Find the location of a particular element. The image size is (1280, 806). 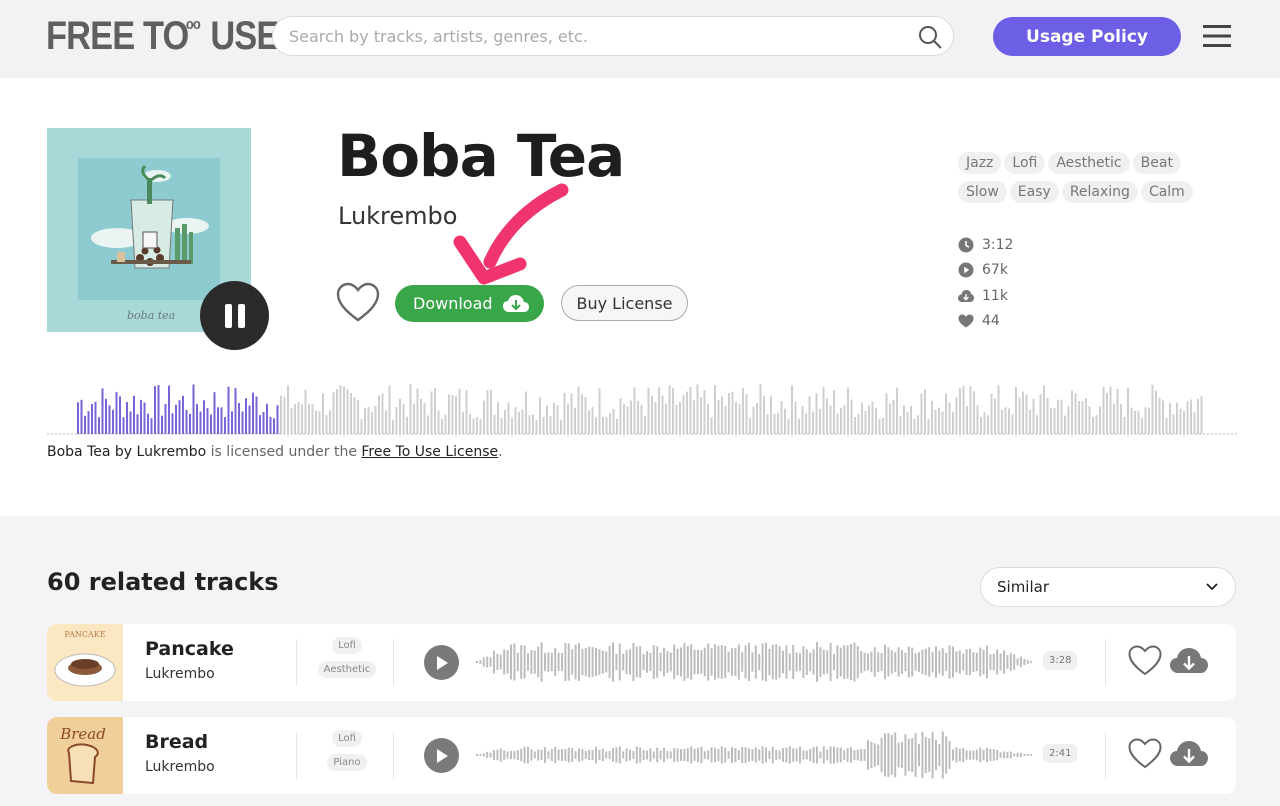

site-logo: FREE TOoo USE is located at coordinates (162, 36).